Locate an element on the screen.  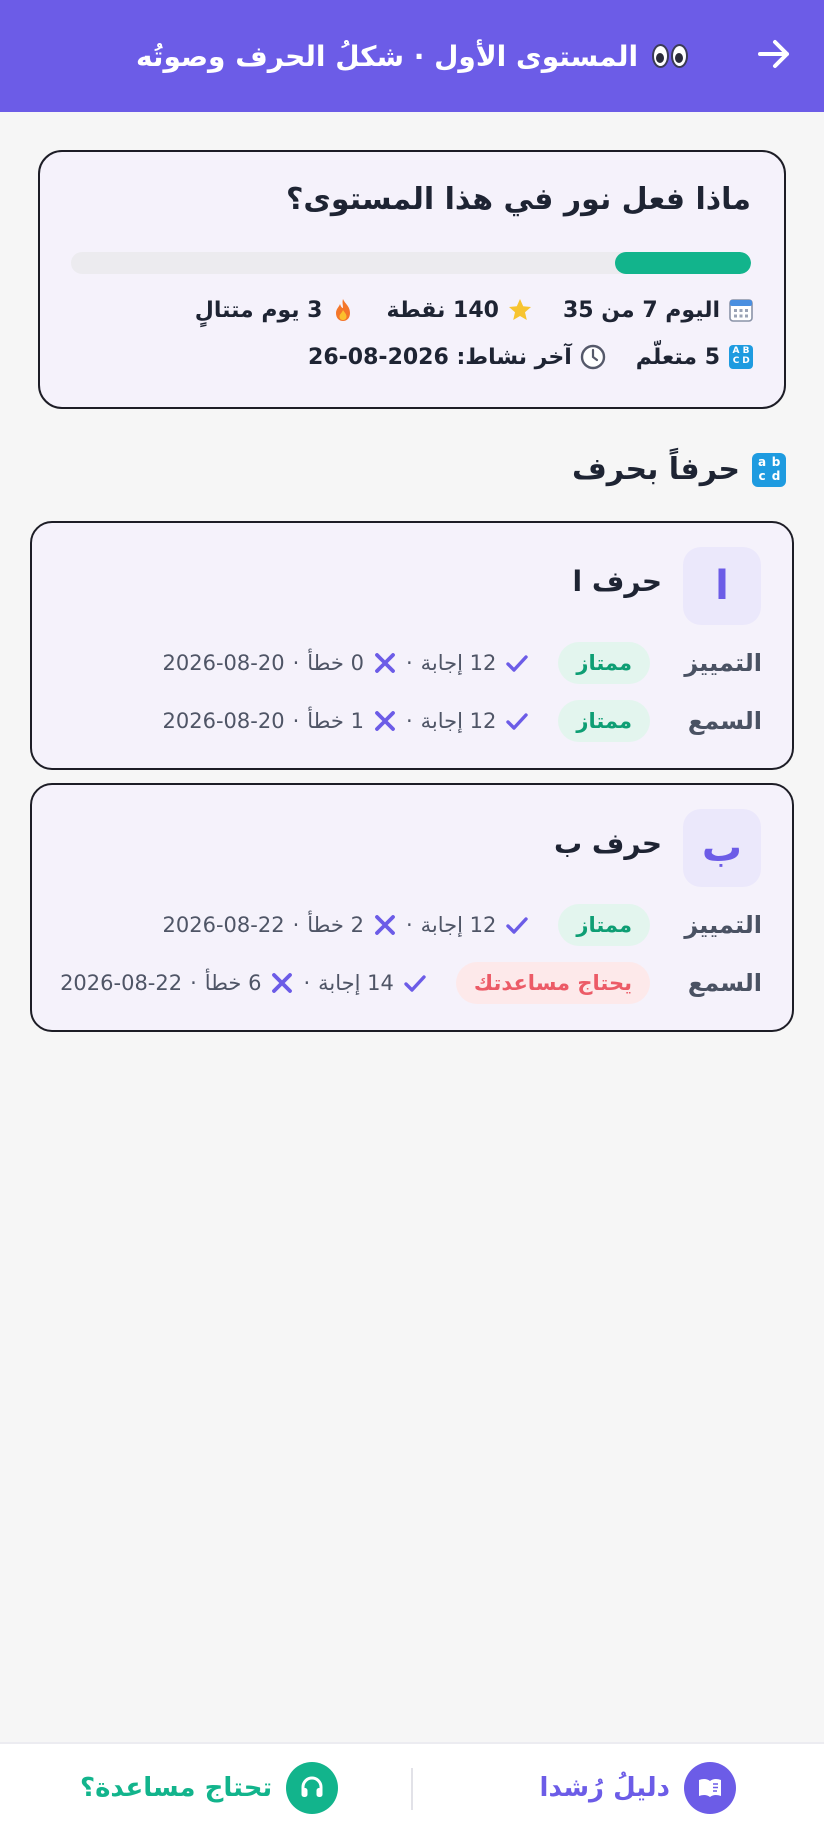
stats-row-2: ABCD 5 متعلّم آخر نشاط: 2026-08-26 is located at coordinates (531, 357).